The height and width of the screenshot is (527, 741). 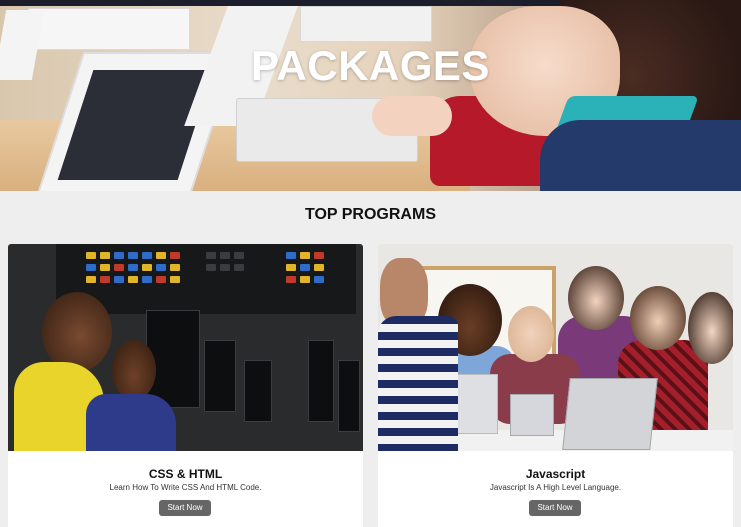 I want to click on card-description: Javascript Is A High Level Language., so click(x=555, y=487).